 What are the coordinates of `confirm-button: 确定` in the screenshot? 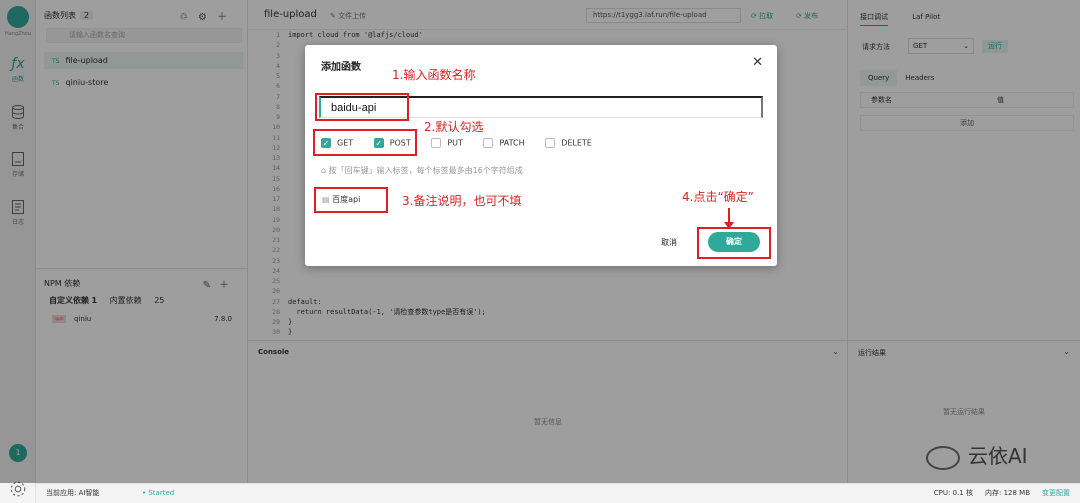 It's located at (734, 242).